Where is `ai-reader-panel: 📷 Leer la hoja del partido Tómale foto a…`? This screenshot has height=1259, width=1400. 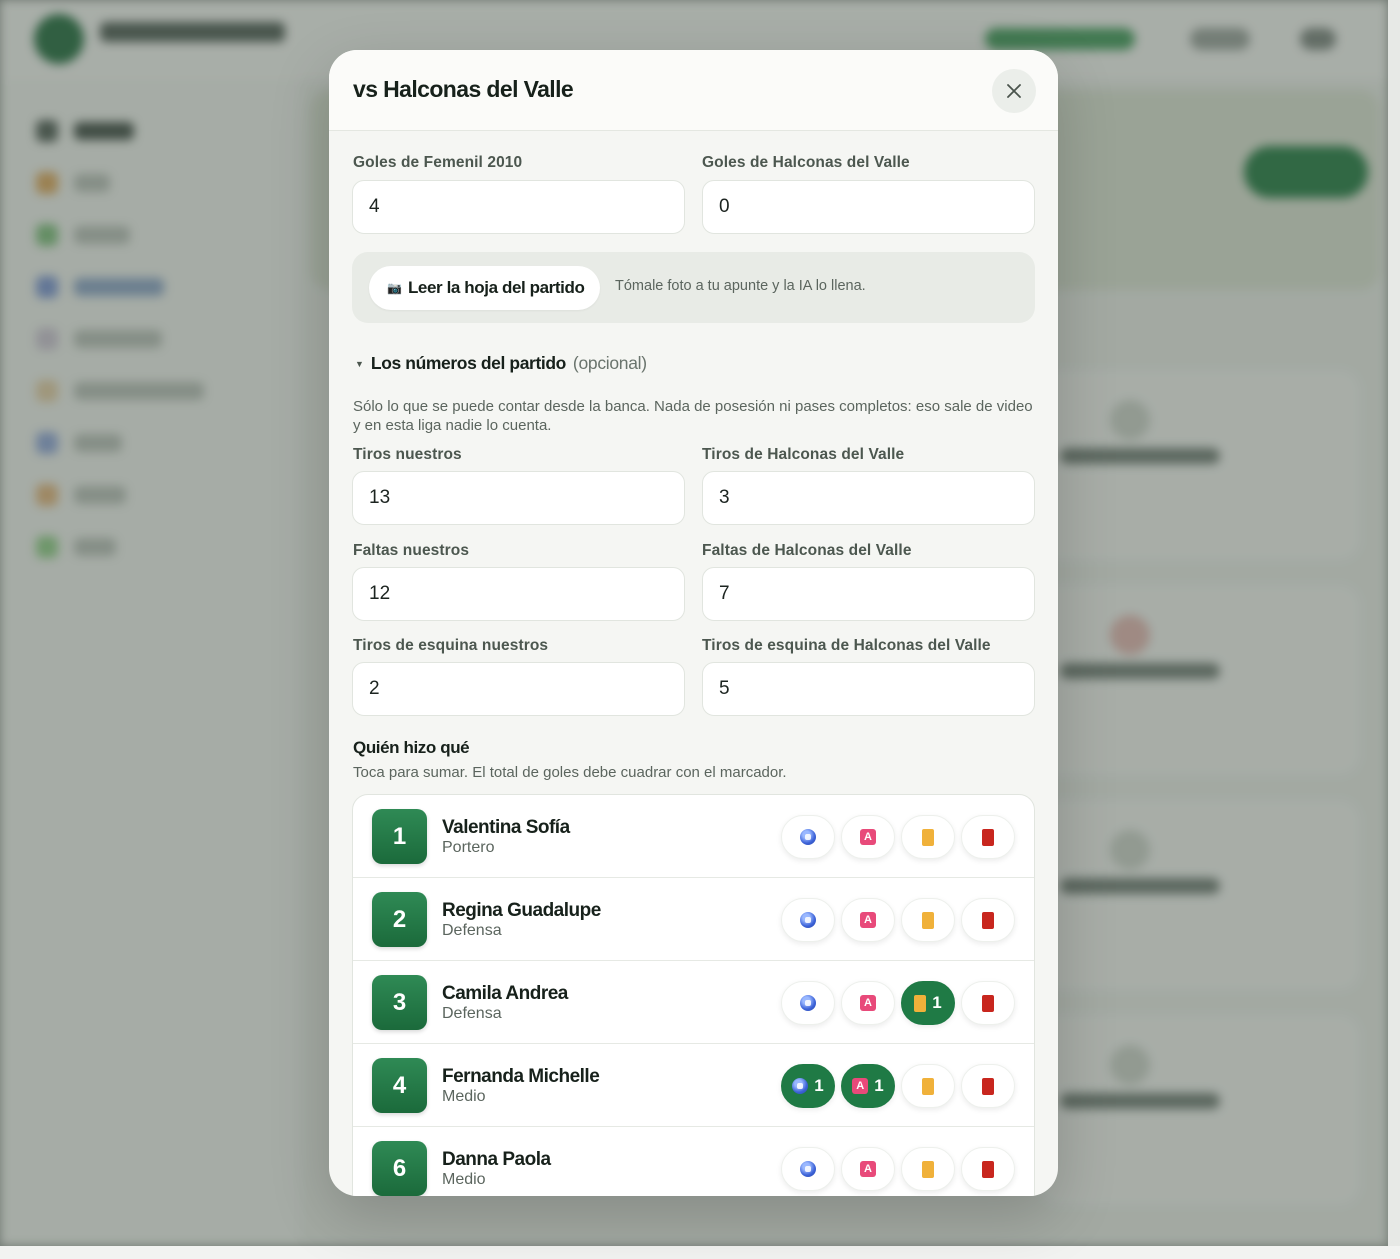 ai-reader-panel: 📷 Leer la hoja del partido Tómale foto a… is located at coordinates (693, 287).